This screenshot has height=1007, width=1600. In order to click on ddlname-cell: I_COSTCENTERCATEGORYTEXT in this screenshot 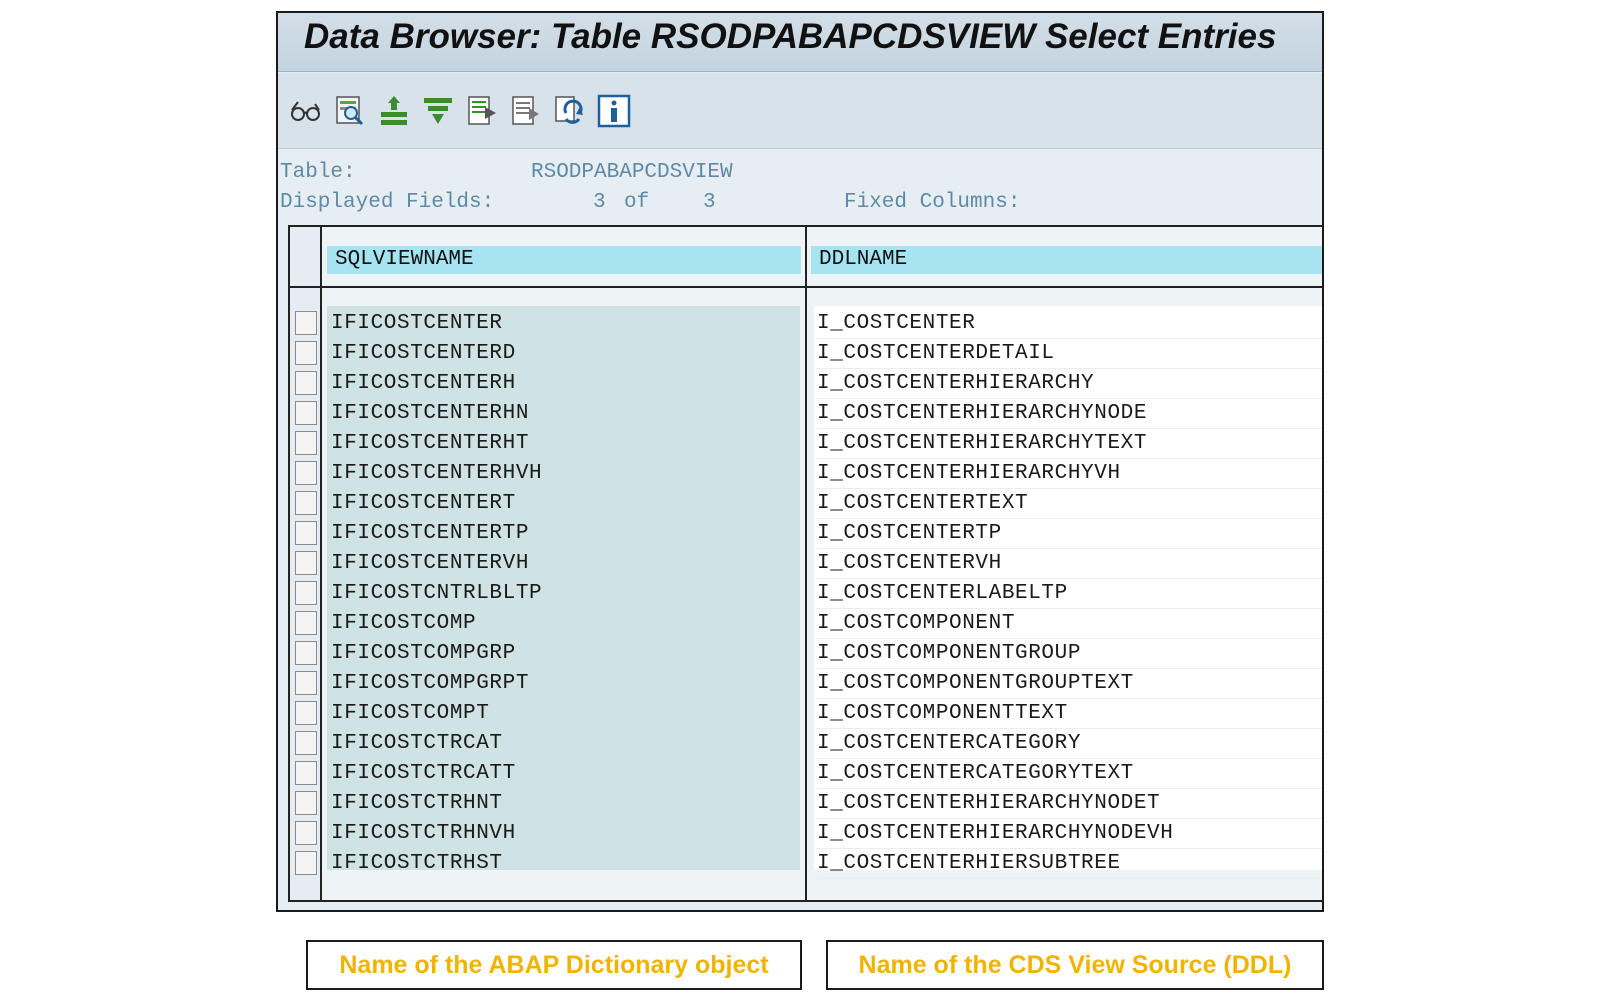, I will do `click(975, 774)`.